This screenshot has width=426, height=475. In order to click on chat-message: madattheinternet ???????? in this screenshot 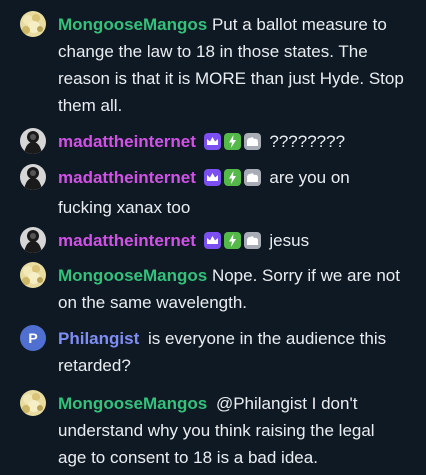, I will do `click(213, 143)`.